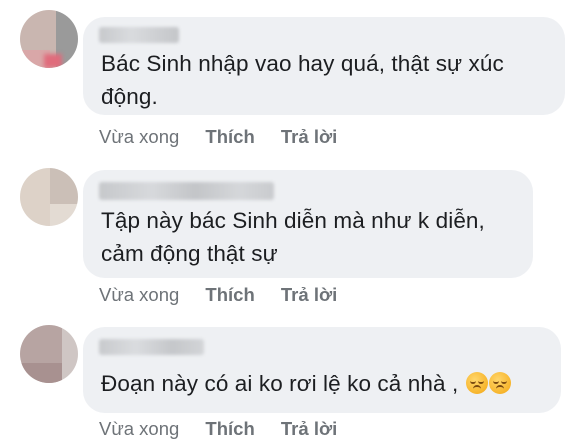  Describe the element at coordinates (280, 383) in the screenshot. I see `comment-text-content: Đoạn này có ai ko rơi lệ ko cả nhà ,` at that location.